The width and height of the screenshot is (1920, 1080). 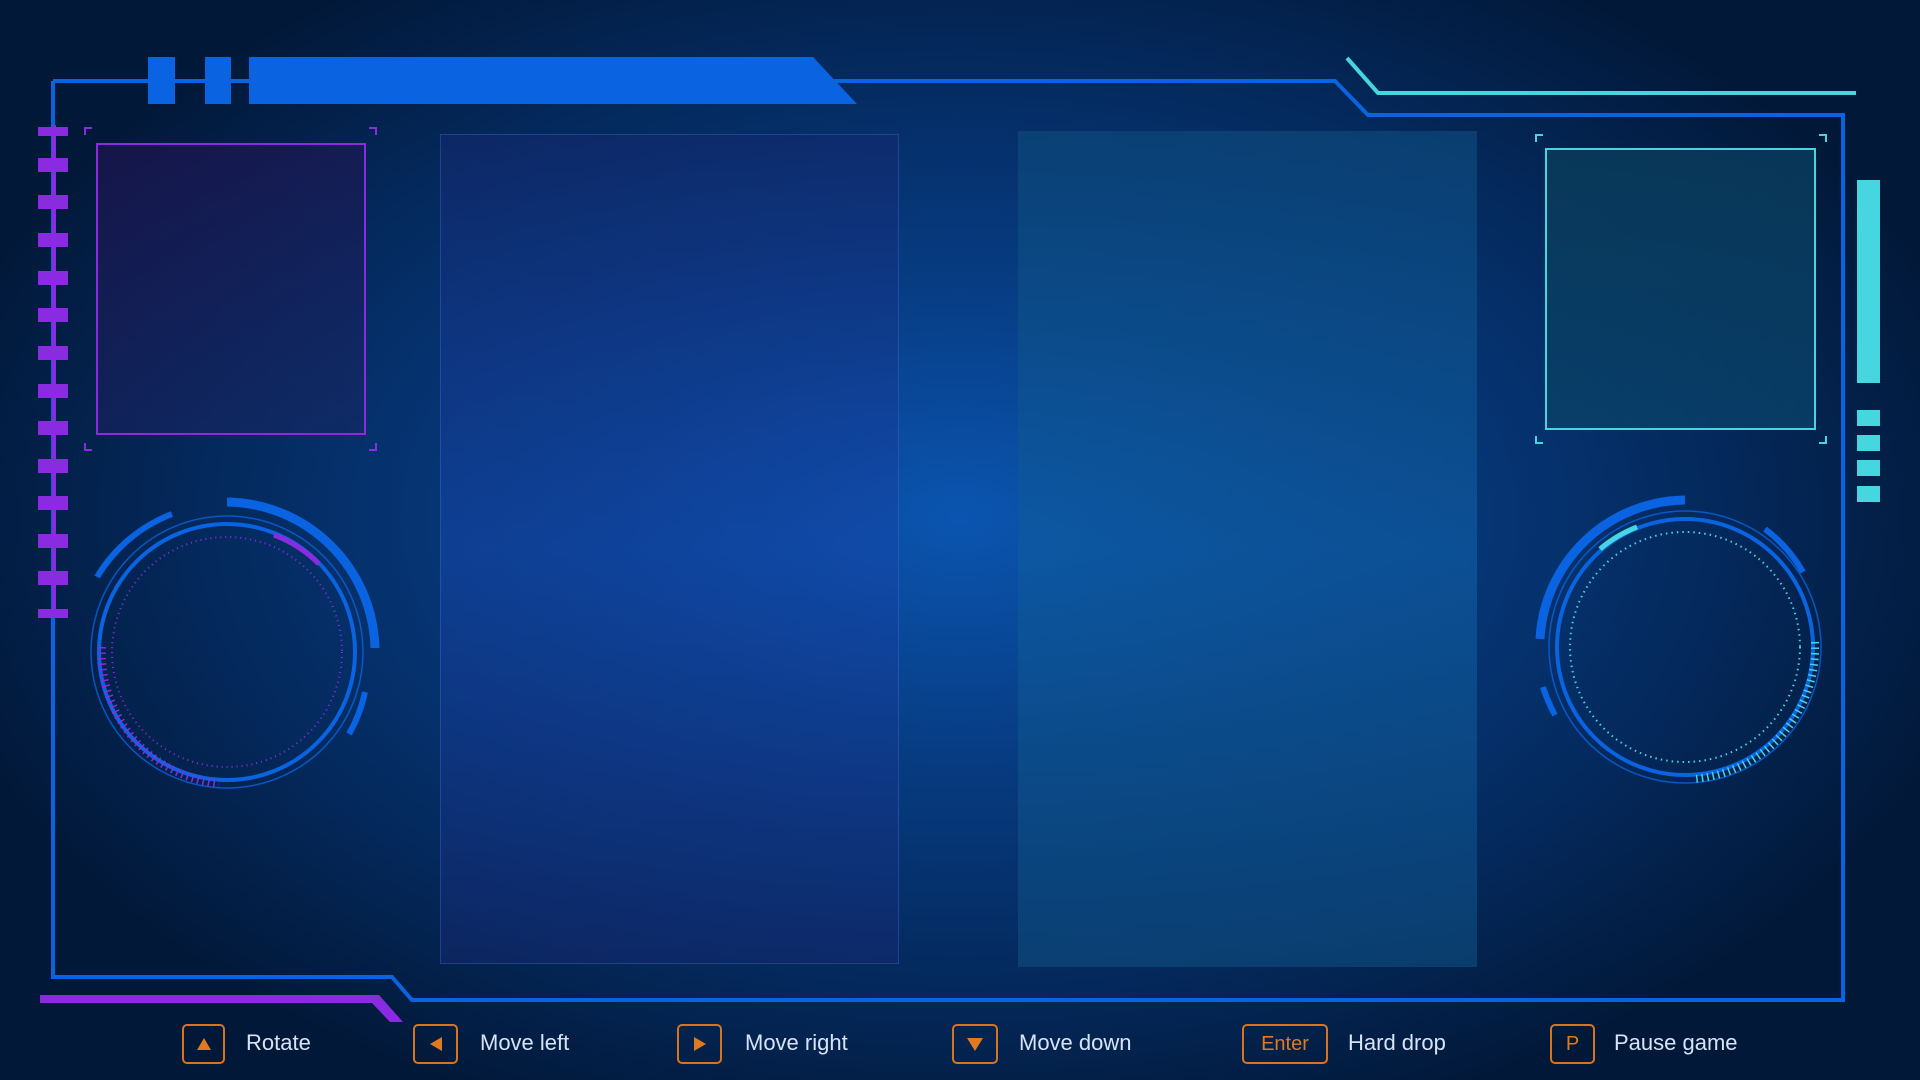 I want to click on right-hud-ring, so click(x=1678, y=639).